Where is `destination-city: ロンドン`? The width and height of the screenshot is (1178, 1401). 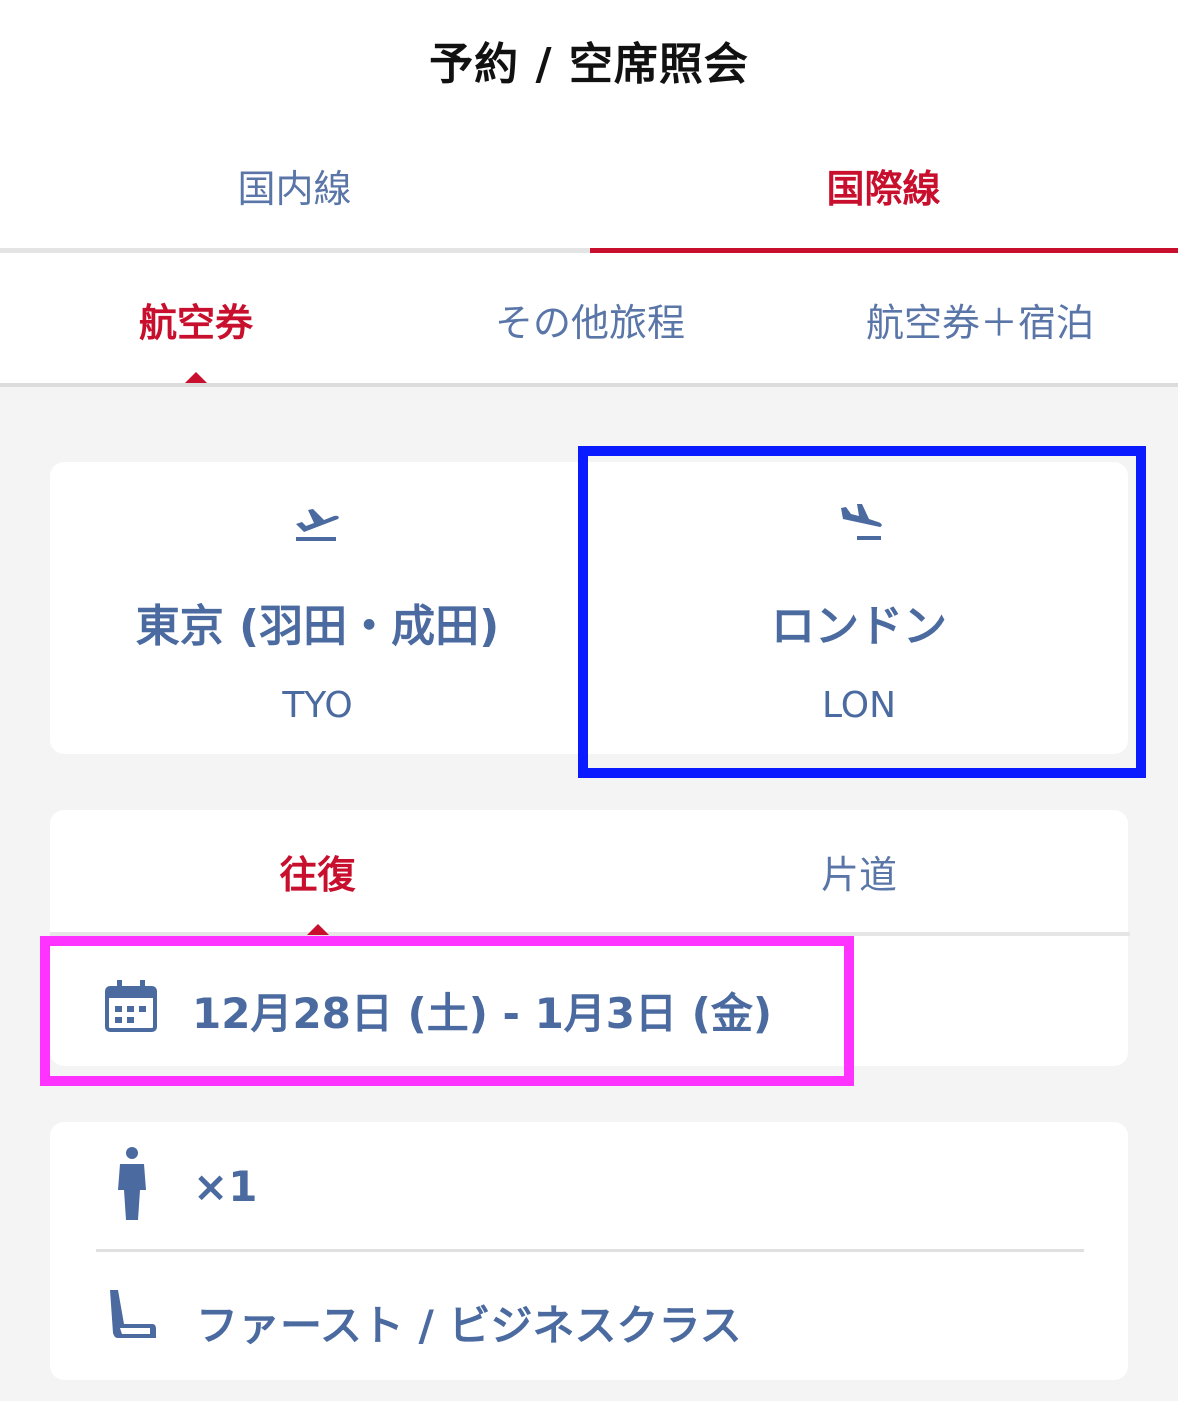
destination-city: ロンドン is located at coordinates (859, 626).